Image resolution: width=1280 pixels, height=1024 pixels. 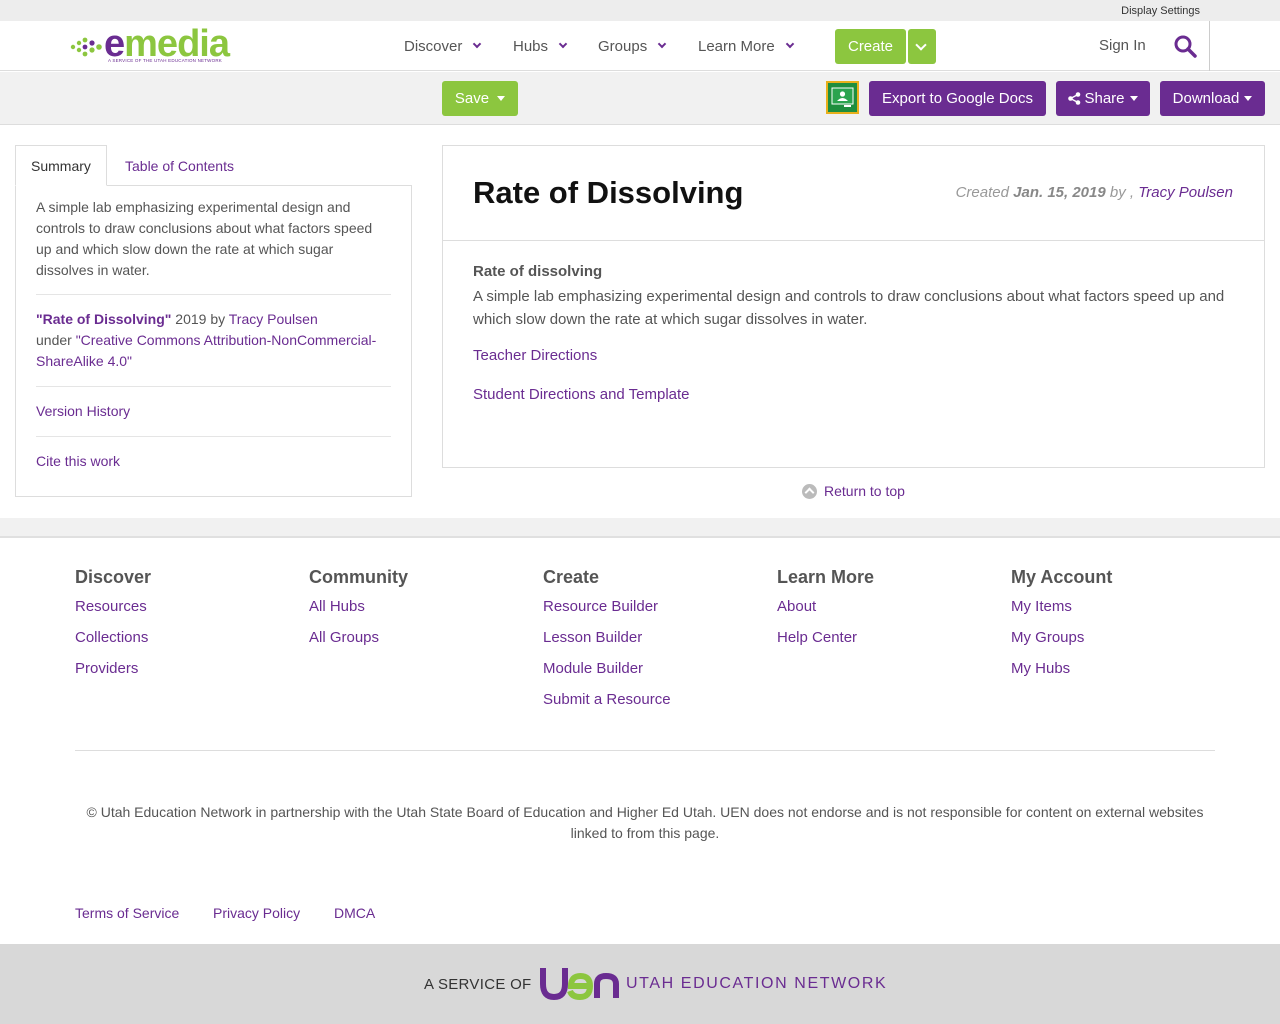 What do you see at coordinates (113, 675) in the screenshot?
I see `footer-link: Providers` at bounding box center [113, 675].